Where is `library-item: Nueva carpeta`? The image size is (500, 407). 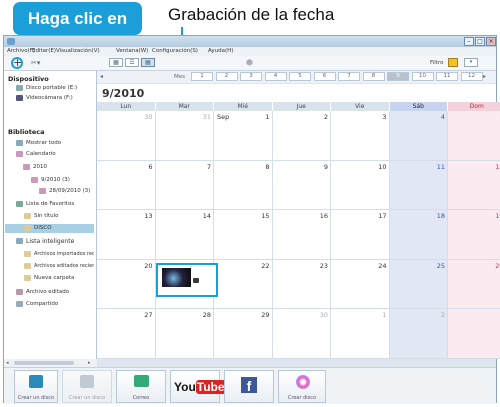
library-item: Nueva carpeta is located at coordinates (54, 278).